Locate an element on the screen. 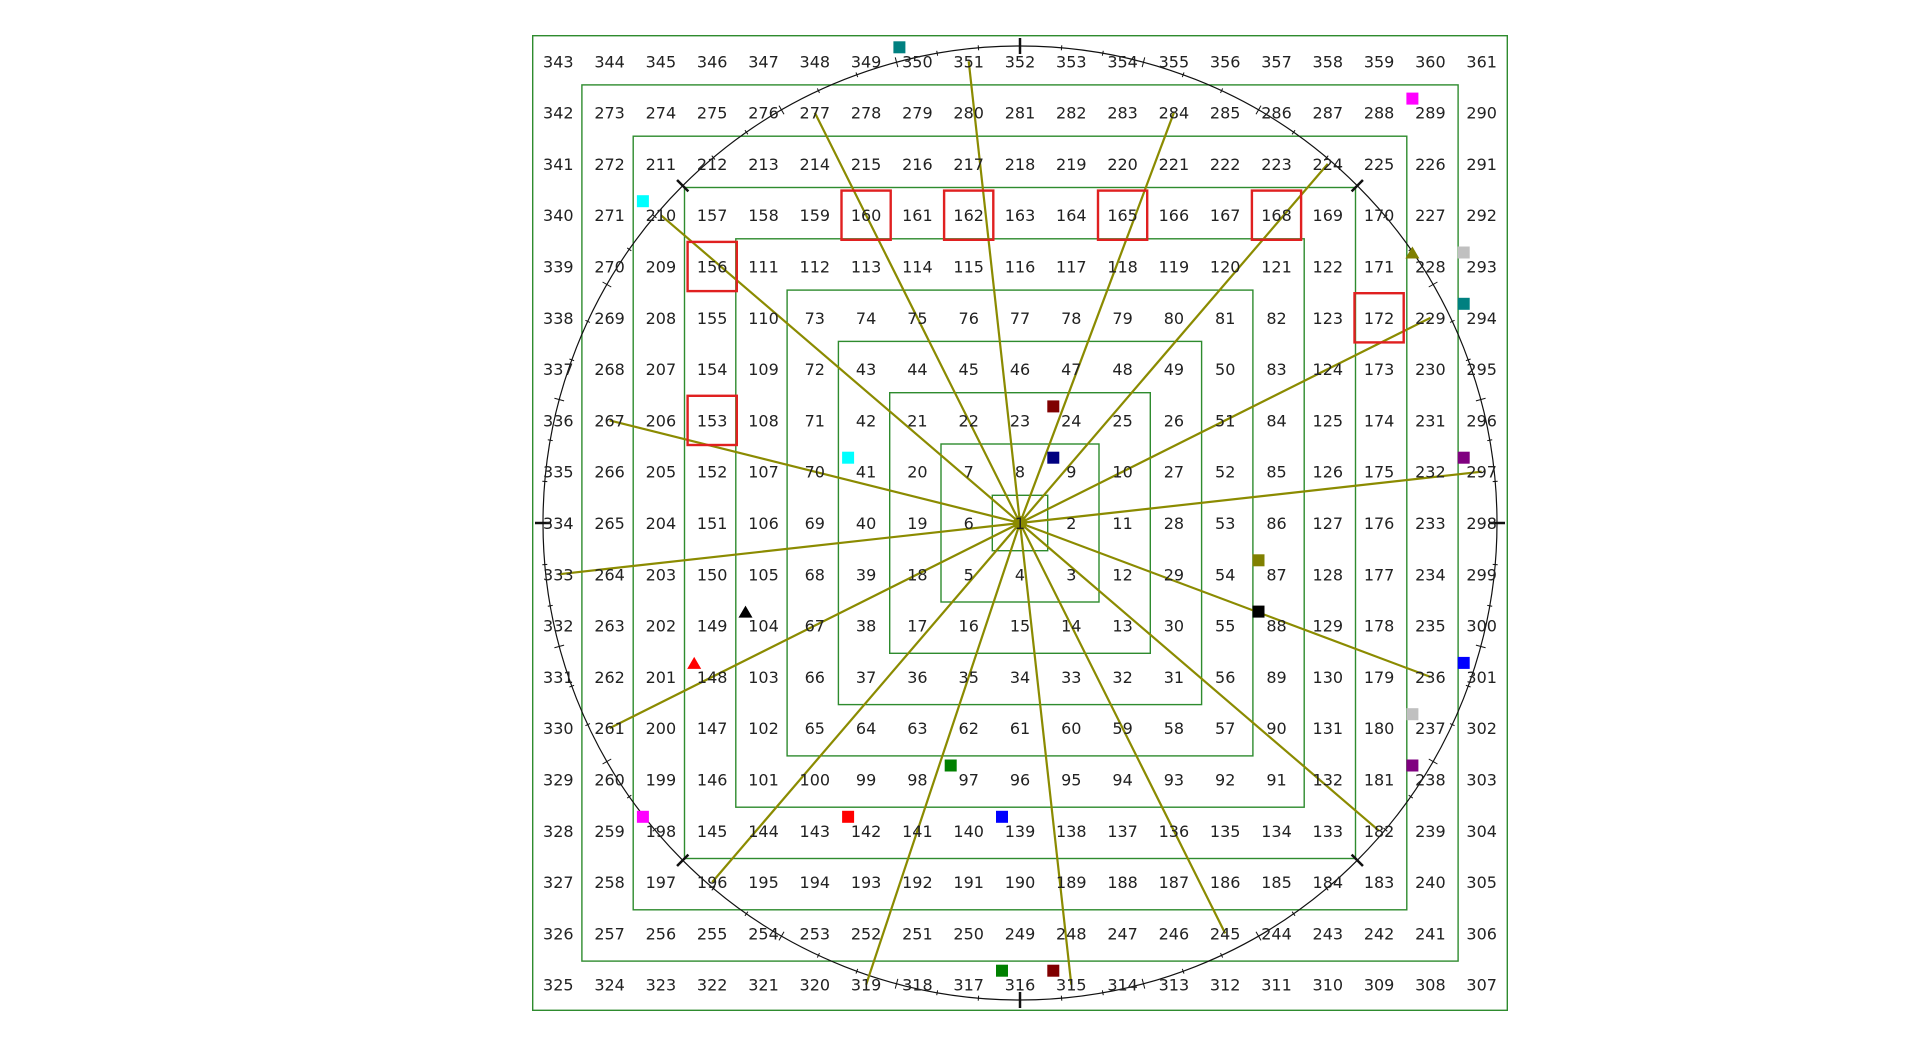  cell-number: 359 is located at coordinates (1379, 61).